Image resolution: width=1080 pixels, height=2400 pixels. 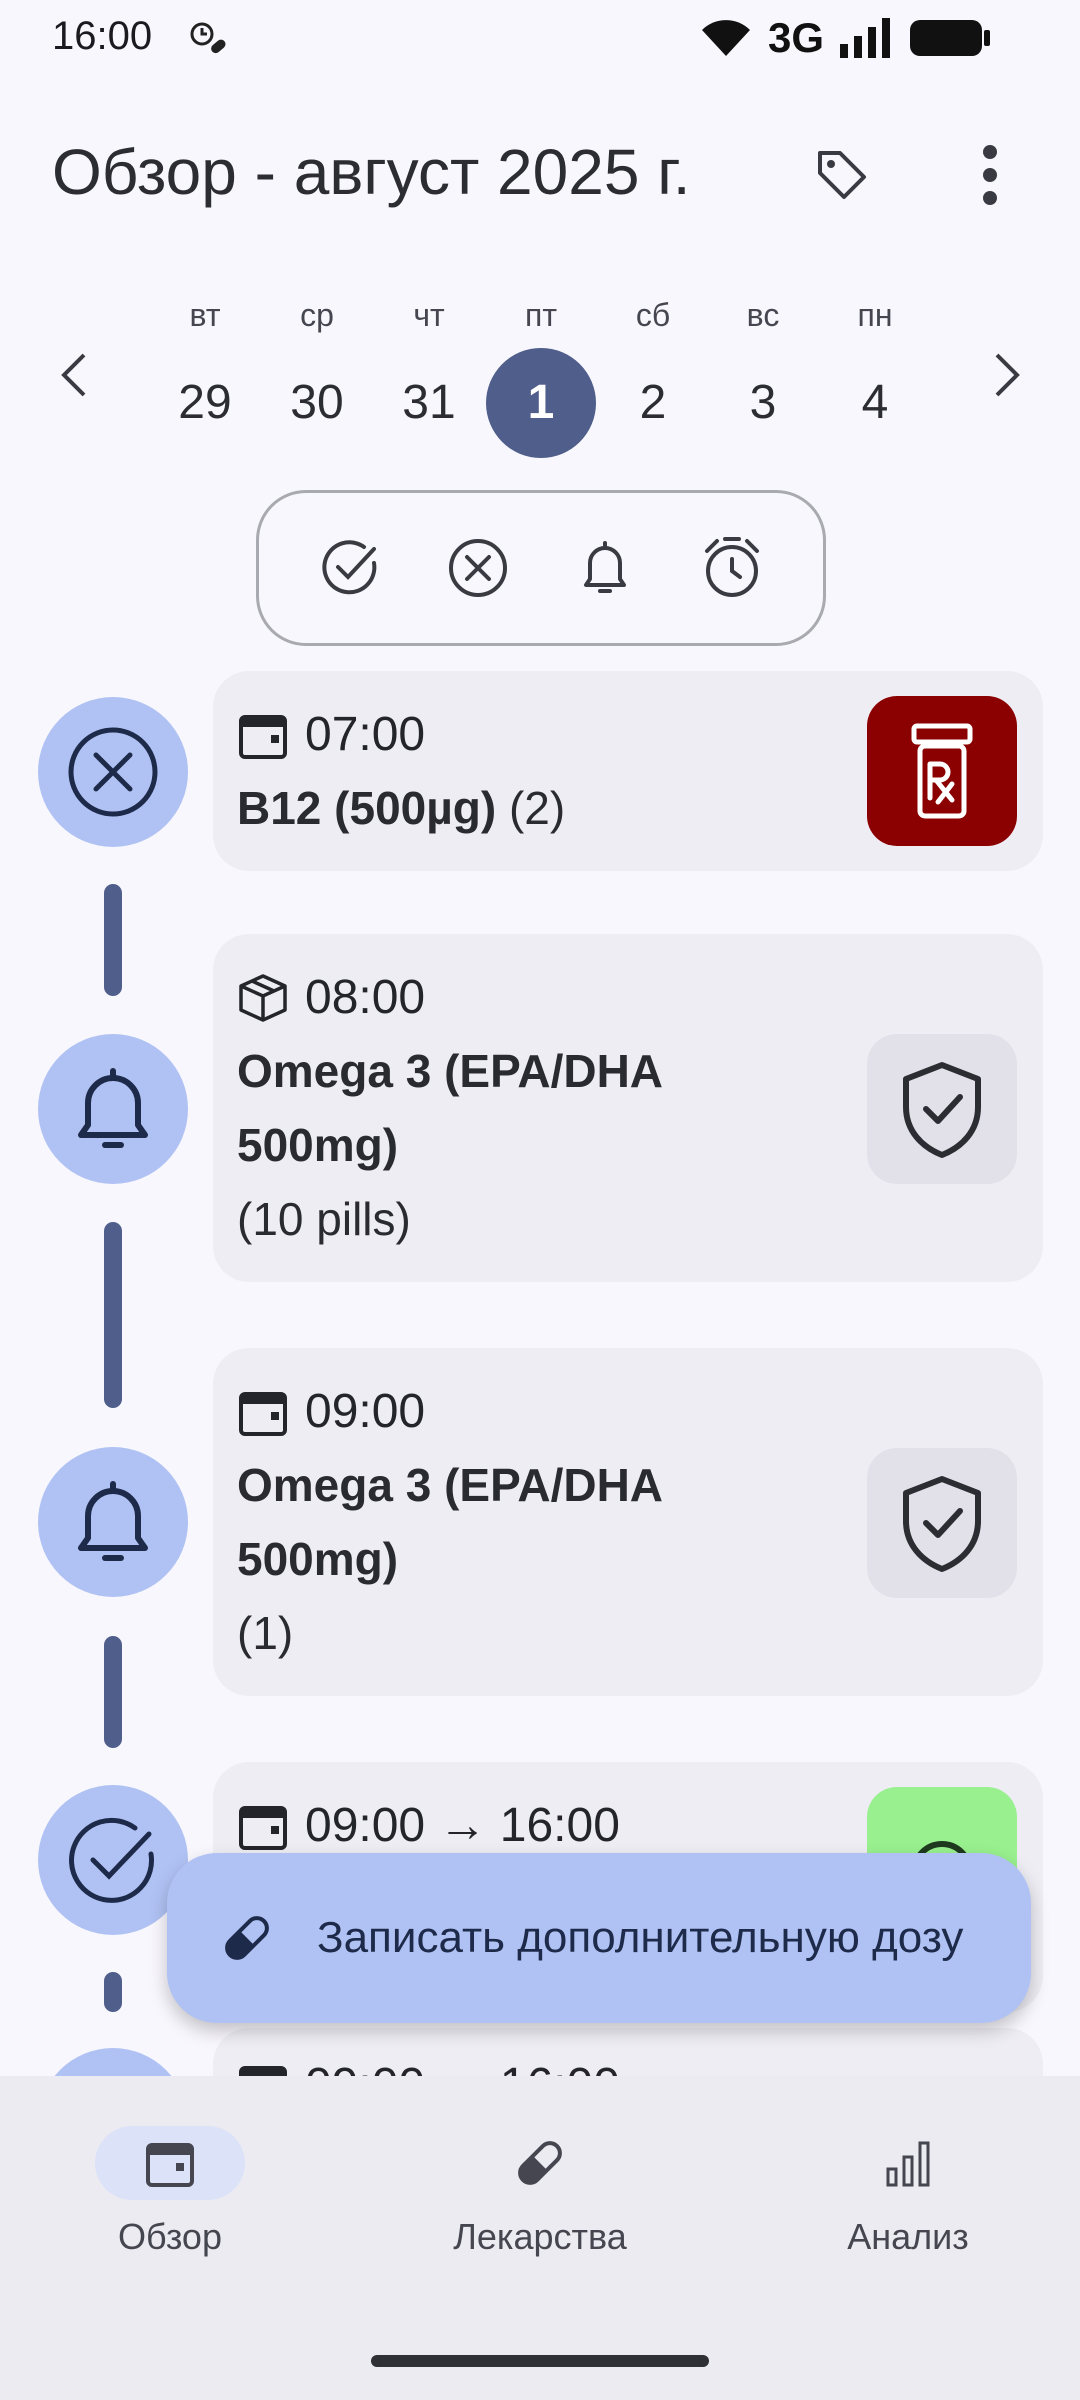 What do you see at coordinates (76, 375) in the screenshot?
I see `chevron-left-icon` at bounding box center [76, 375].